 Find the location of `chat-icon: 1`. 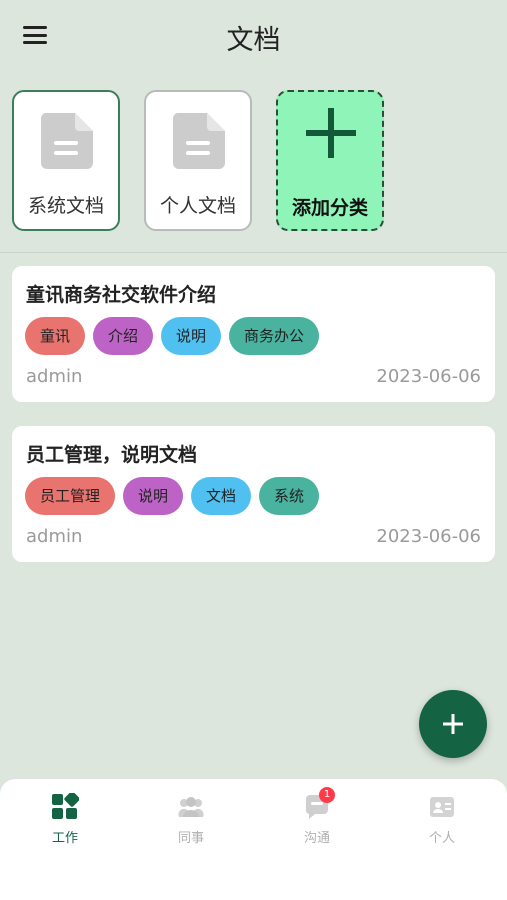

chat-icon: 1 is located at coordinates (319, 804).